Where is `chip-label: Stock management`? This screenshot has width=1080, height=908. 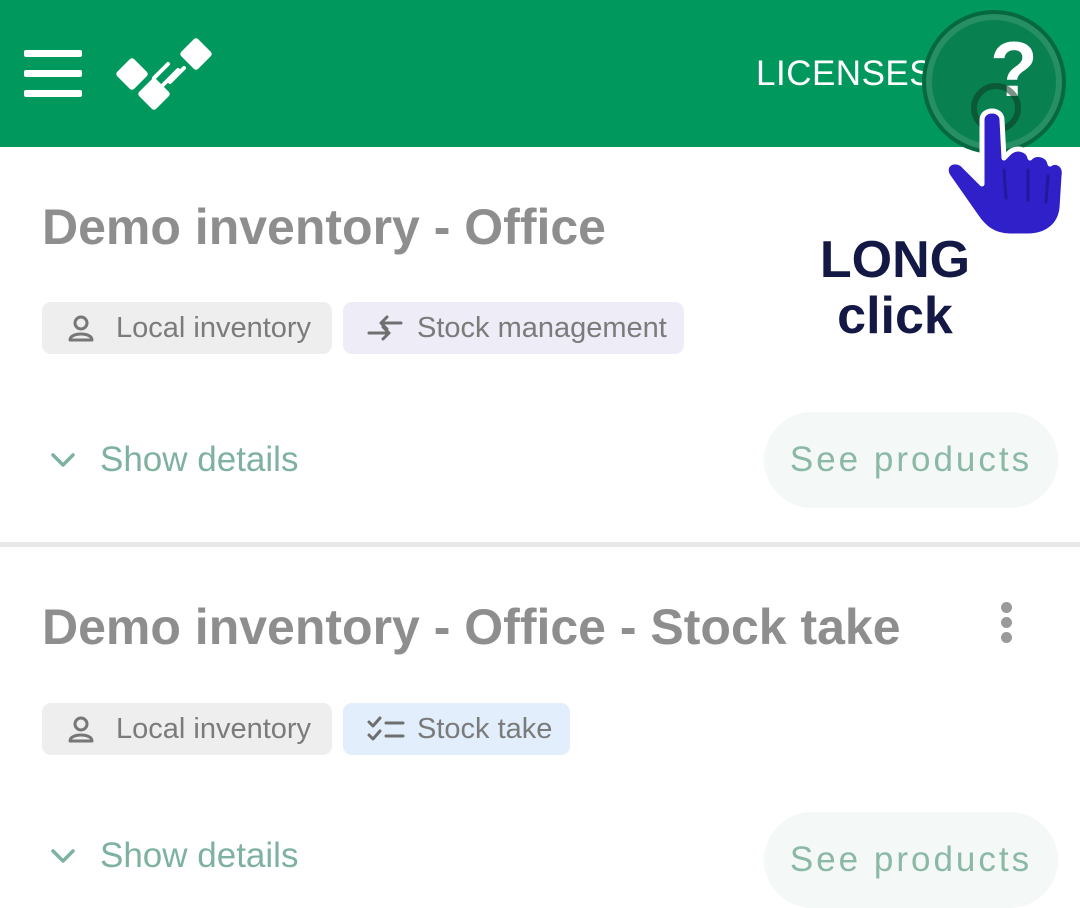
chip-label: Stock management is located at coordinates (542, 327).